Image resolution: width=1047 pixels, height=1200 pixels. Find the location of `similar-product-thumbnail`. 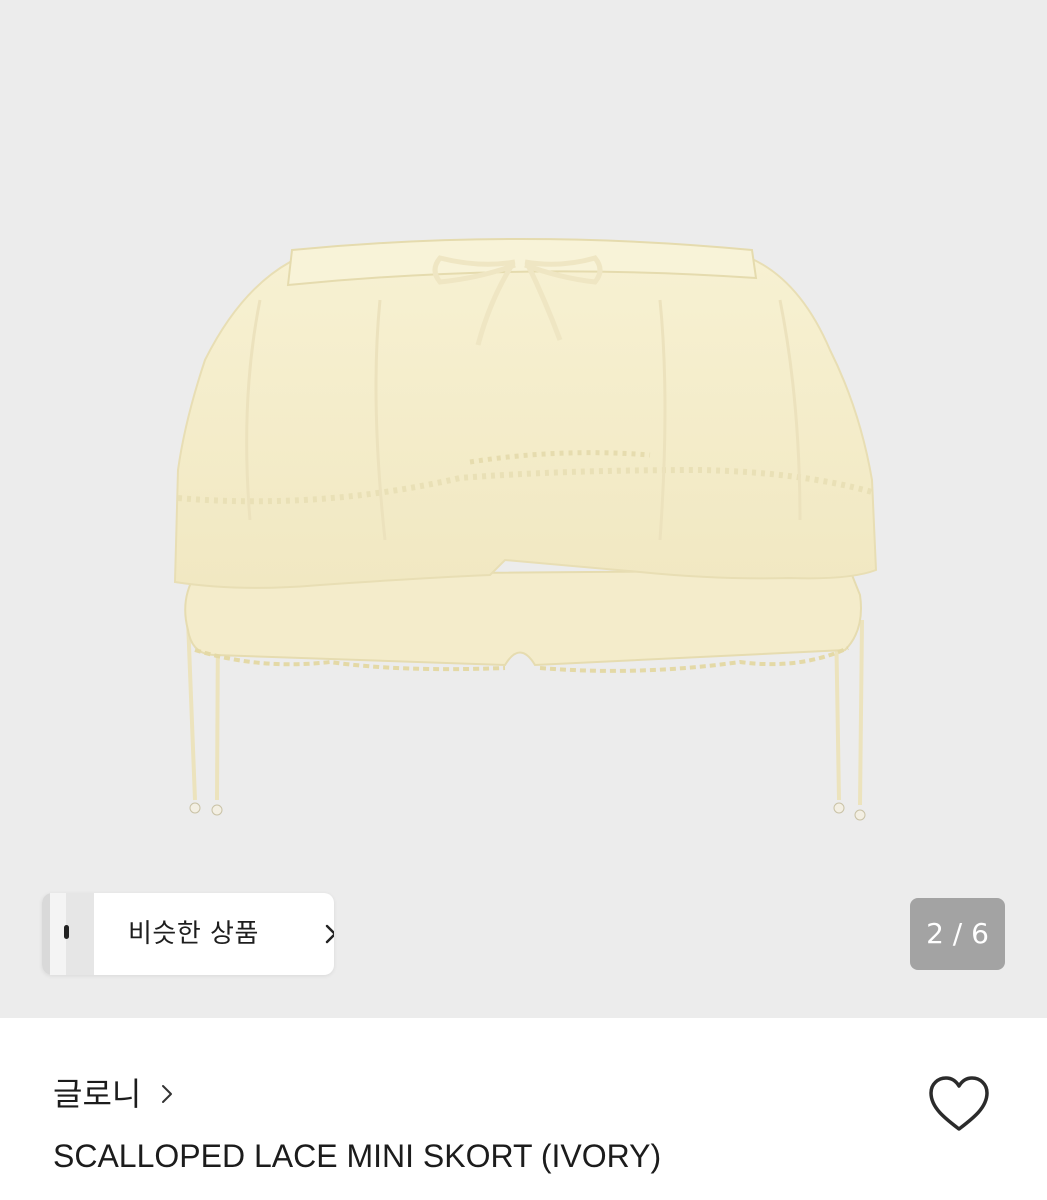

similar-product-thumbnail is located at coordinates (68, 934).